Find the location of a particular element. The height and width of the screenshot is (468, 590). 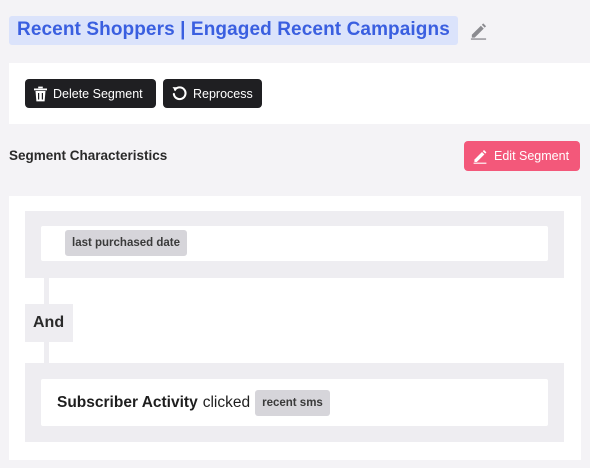

reprocess-button: Reprocess is located at coordinates (212, 93).